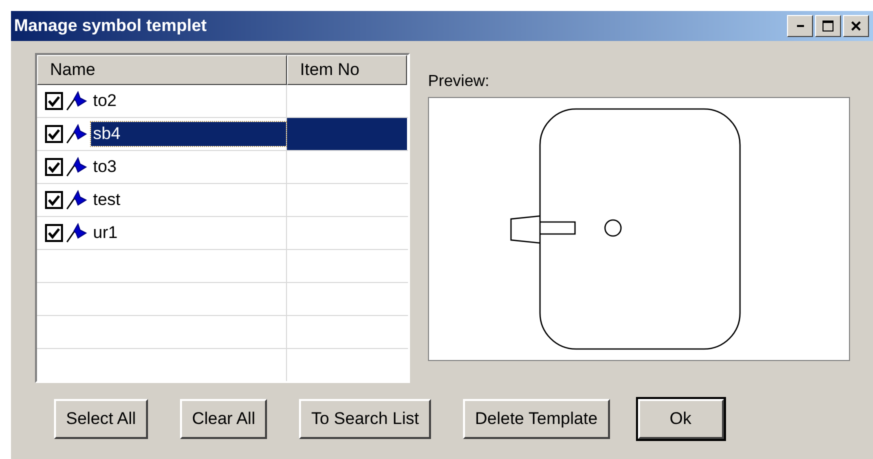 The height and width of the screenshot is (459, 873). Describe the element at coordinates (105, 167) in the screenshot. I see `template-name: to3` at that location.